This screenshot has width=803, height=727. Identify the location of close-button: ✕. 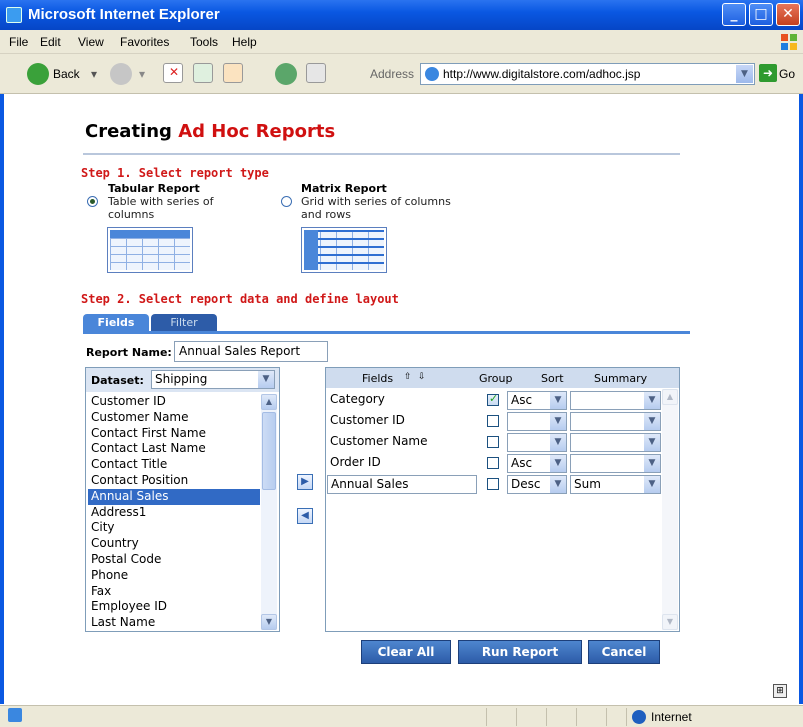
(788, 14).